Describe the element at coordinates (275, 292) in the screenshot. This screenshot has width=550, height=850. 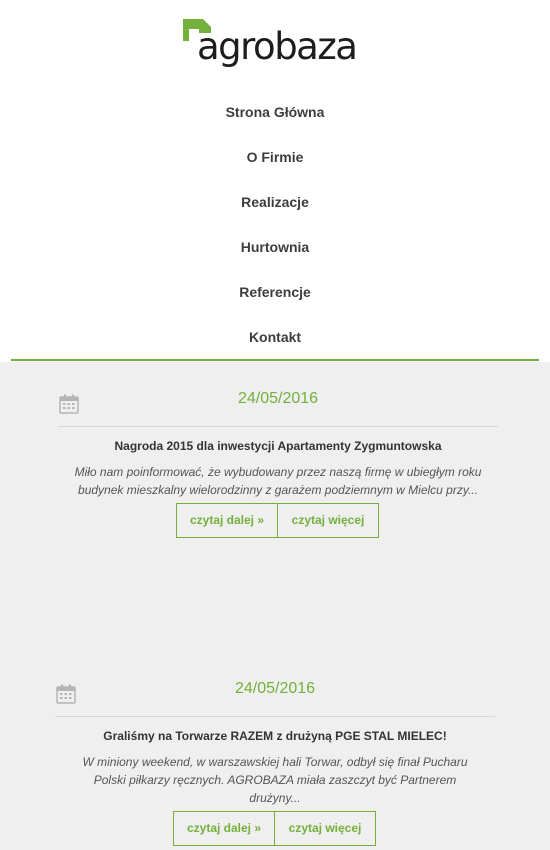
I see `nav-item-referencje: Referencje` at that location.